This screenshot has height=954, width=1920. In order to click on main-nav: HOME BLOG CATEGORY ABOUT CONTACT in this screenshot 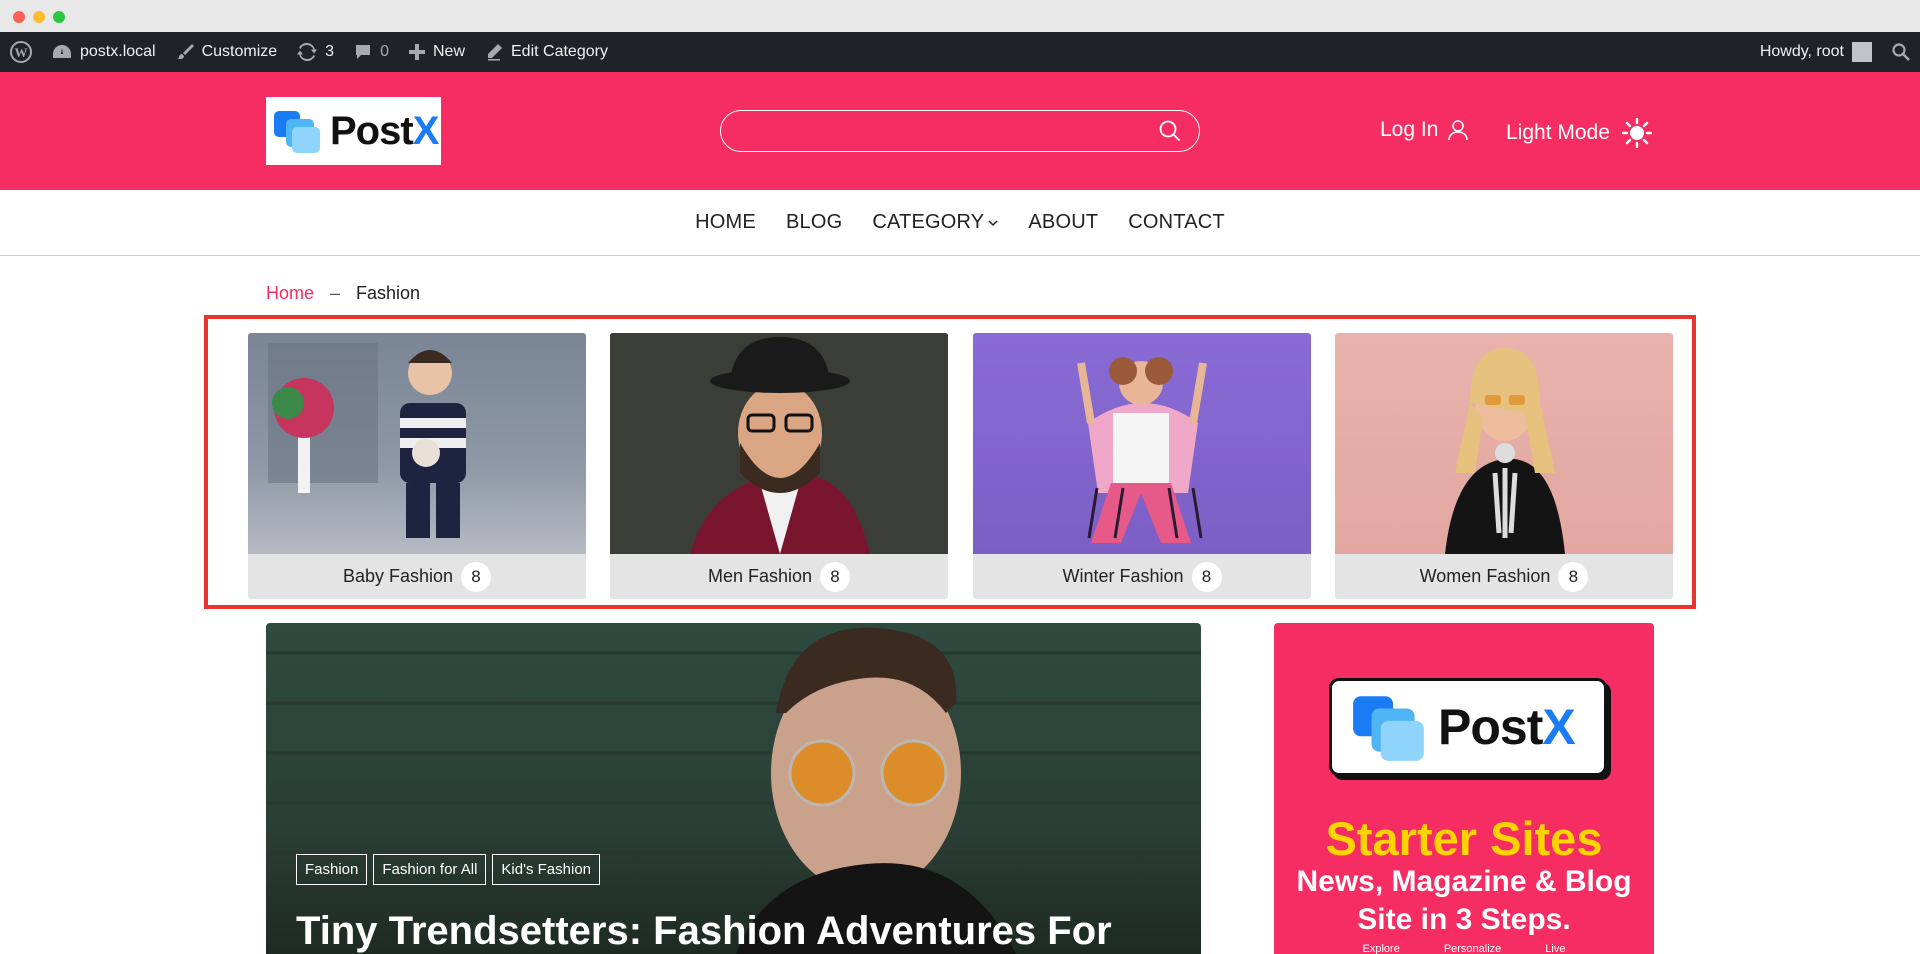, I will do `click(960, 223)`.